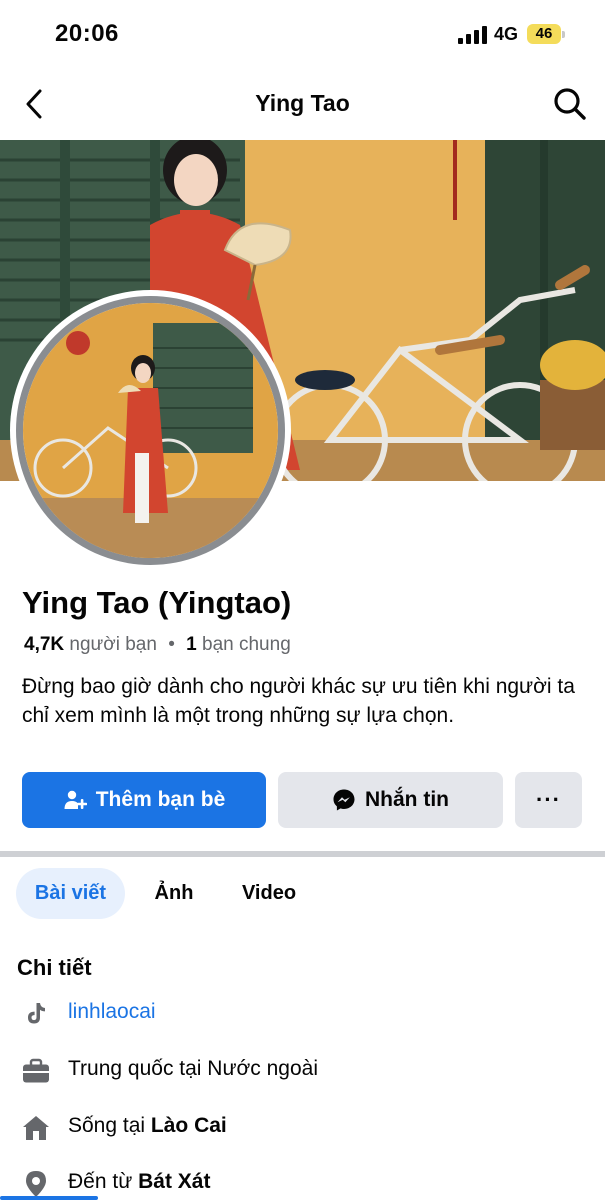 The height and width of the screenshot is (1200, 605). I want to click on mutual-count: 1, so click(191, 644).